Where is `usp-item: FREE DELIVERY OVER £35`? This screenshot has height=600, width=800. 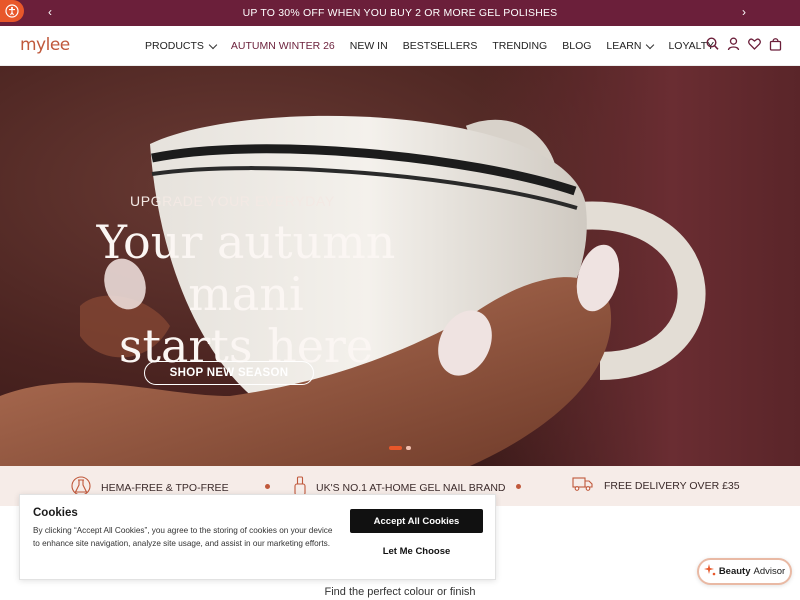
usp-item: FREE DELIVERY OVER £35 is located at coordinates (656, 485).